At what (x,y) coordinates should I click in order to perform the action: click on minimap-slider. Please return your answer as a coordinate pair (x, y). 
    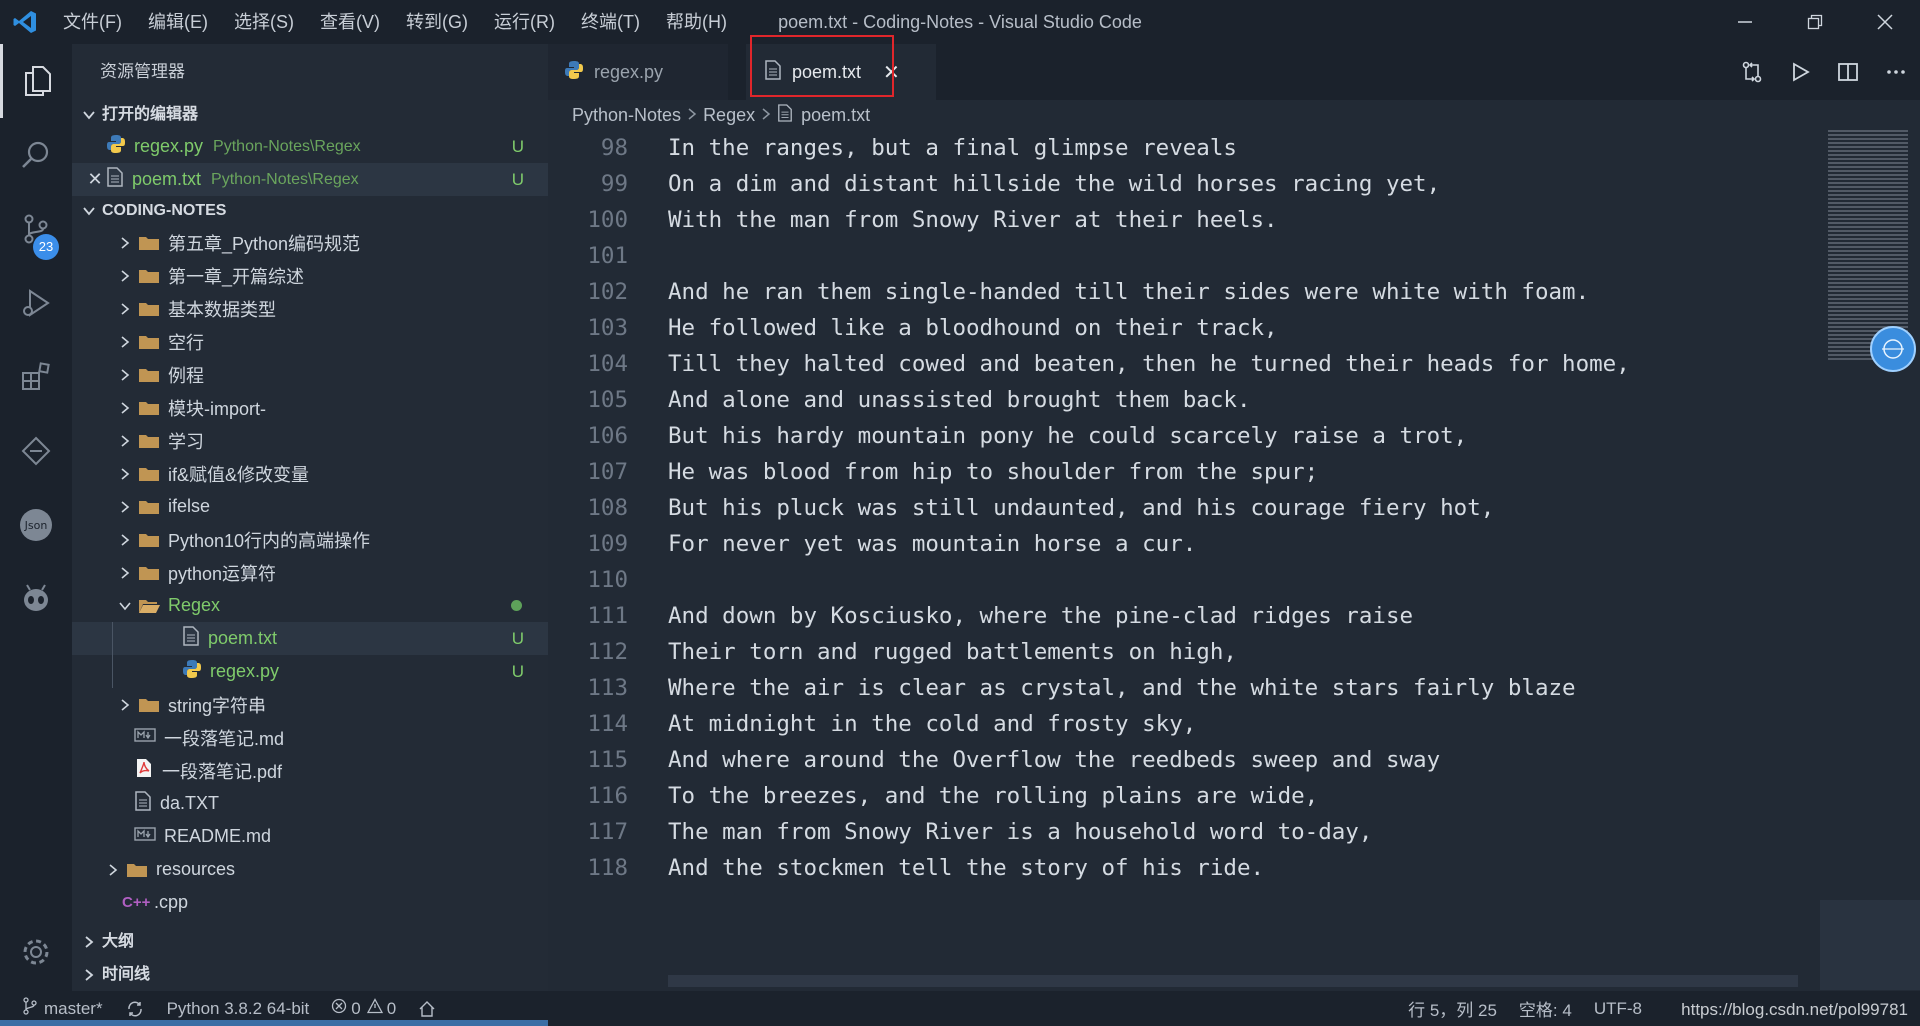
    Looking at the image, I should click on (1870, 945).